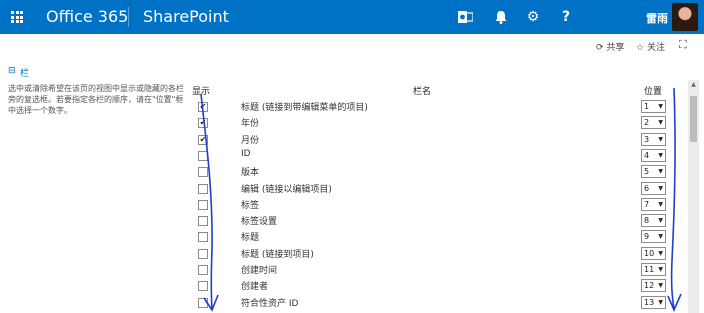 Image resolution: width=704 pixels, height=313 pixels. I want to click on column-name: 月份, so click(250, 140).